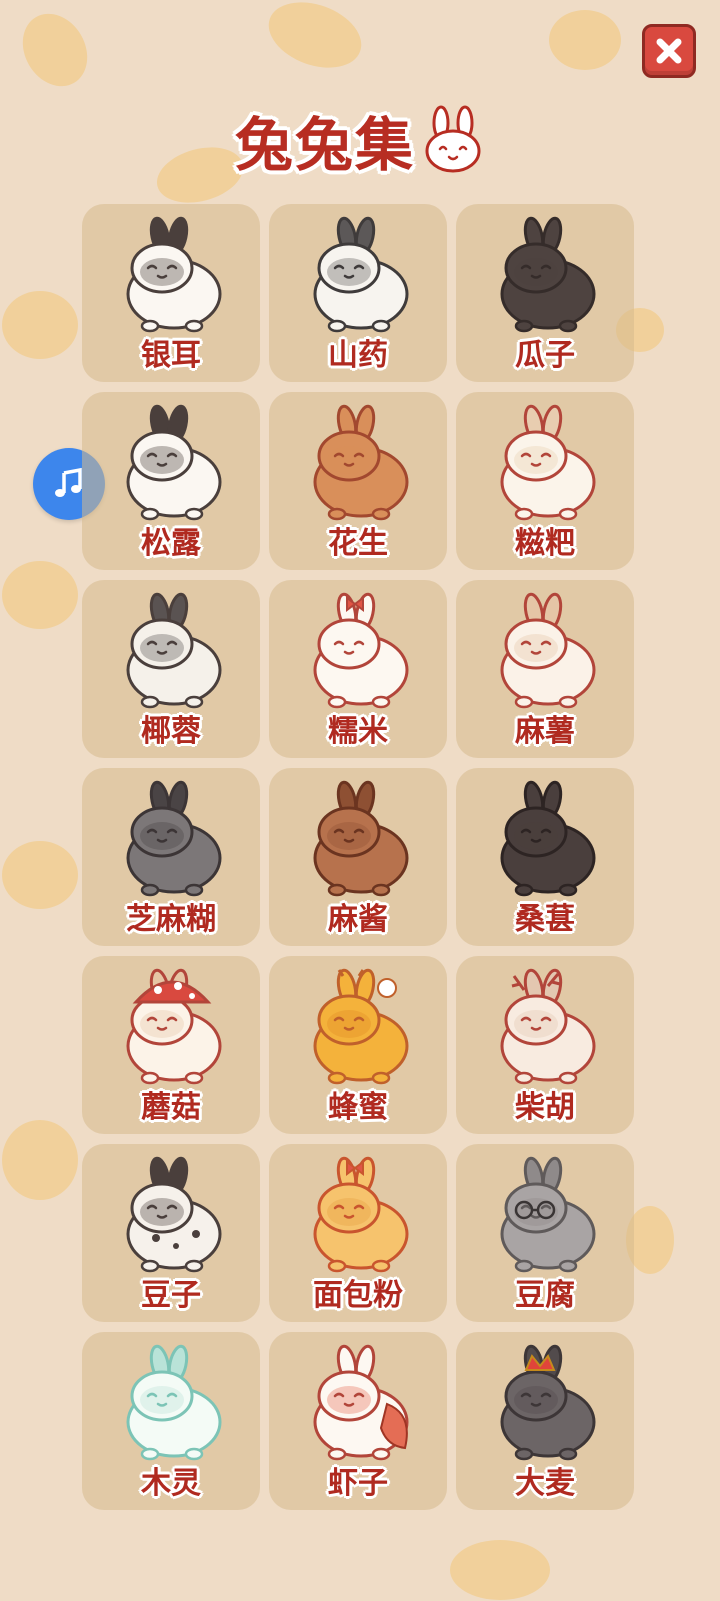  I want to click on rabbit-name: 芝麻糊, so click(171, 919).